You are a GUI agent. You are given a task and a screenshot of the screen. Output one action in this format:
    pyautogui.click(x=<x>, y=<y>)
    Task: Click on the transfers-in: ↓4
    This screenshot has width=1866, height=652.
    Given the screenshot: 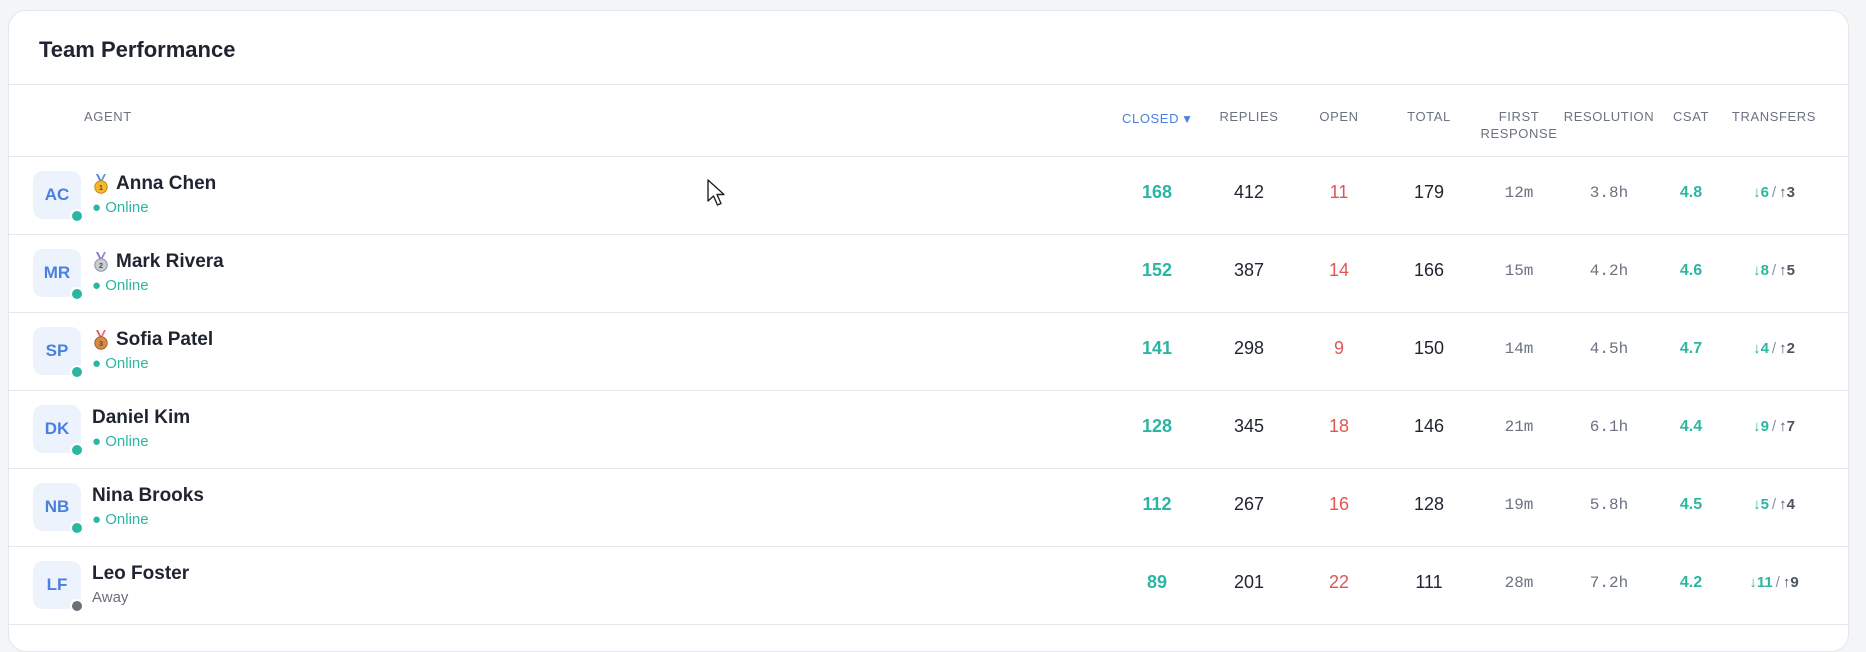 What is the action you would take?
    pyautogui.click(x=1761, y=348)
    